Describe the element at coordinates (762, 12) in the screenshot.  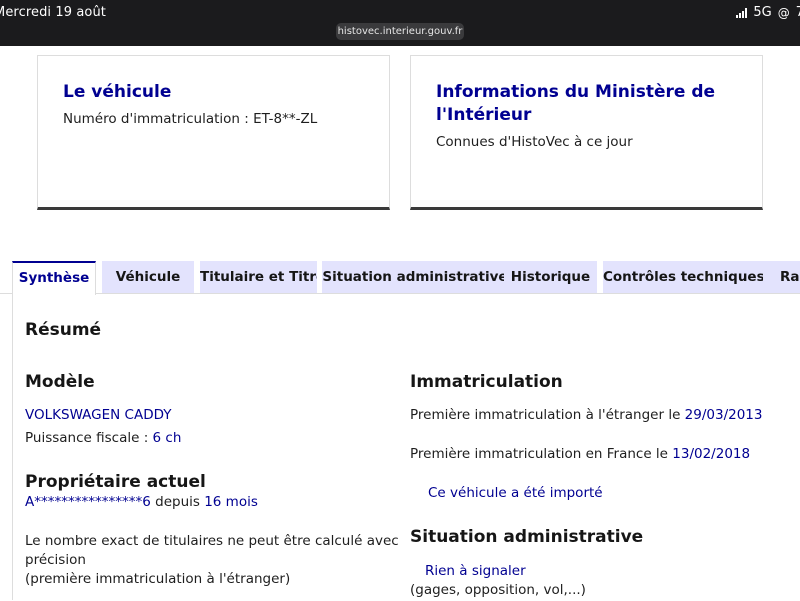
I see `network-label: 5G` at that location.